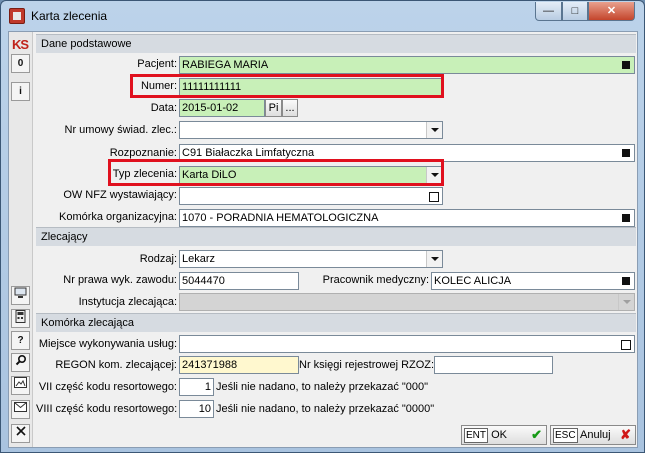  What do you see at coordinates (536, 434) in the screenshot?
I see `checkmark-icon: ✔` at bounding box center [536, 434].